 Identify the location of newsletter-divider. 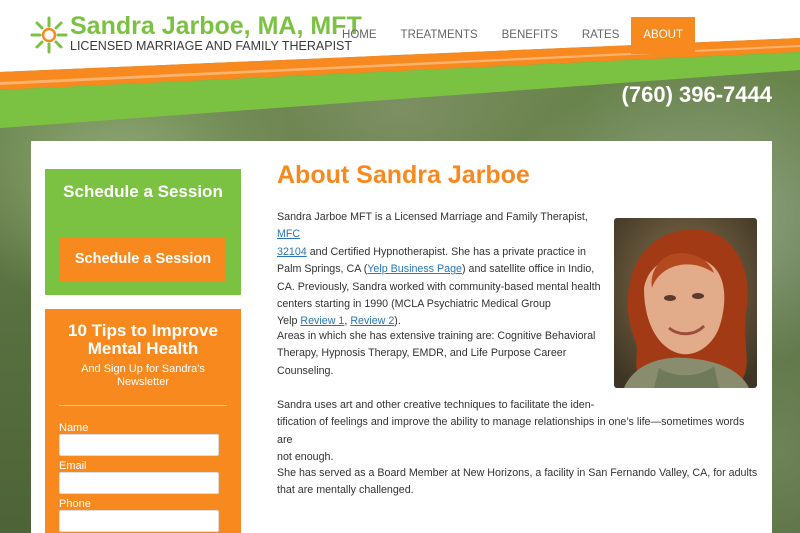
(143, 405).